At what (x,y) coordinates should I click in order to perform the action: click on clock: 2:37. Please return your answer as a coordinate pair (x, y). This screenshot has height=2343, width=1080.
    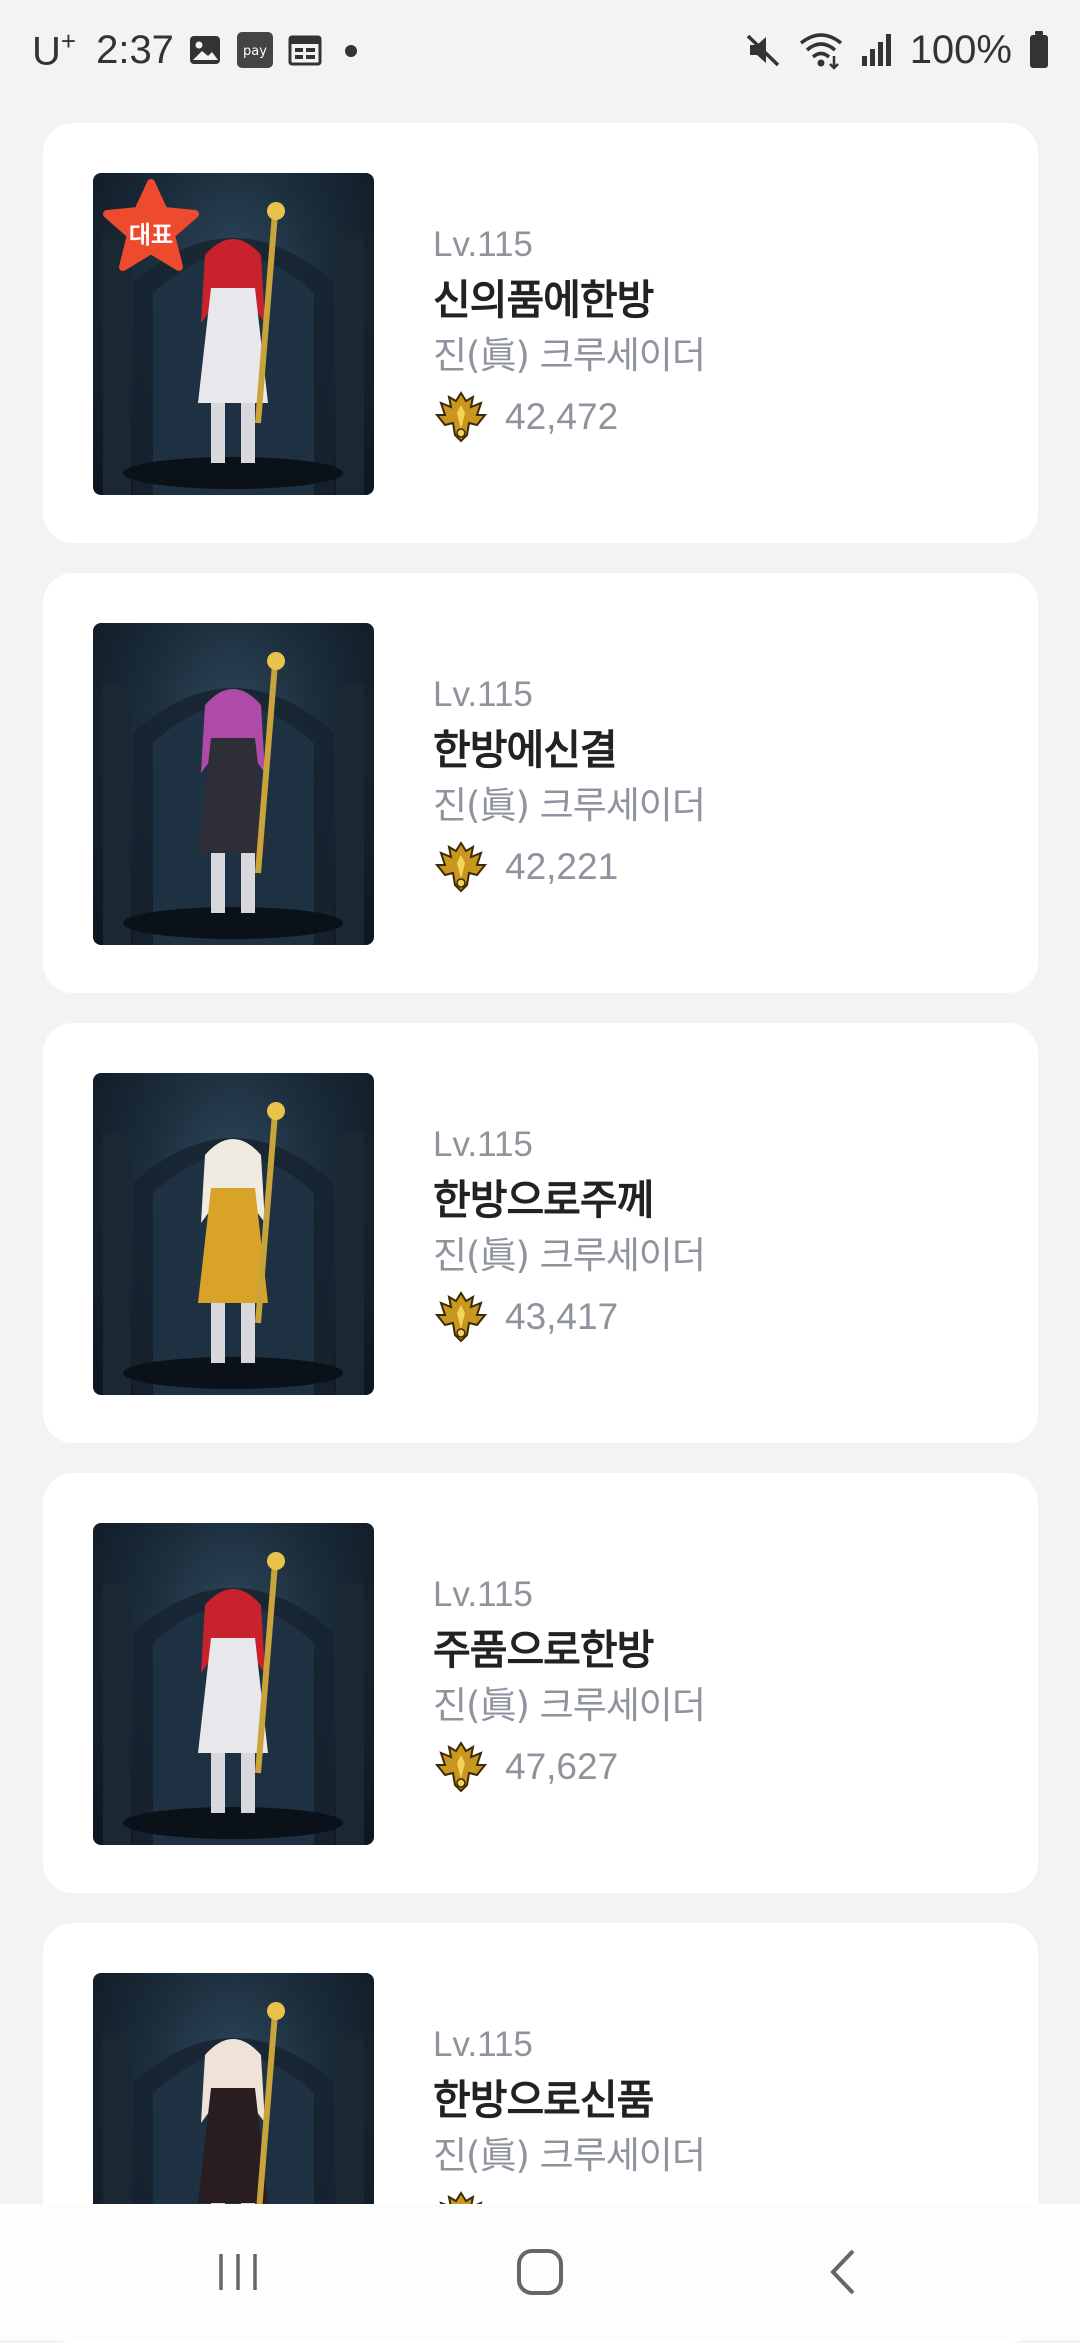
    Looking at the image, I should click on (135, 49).